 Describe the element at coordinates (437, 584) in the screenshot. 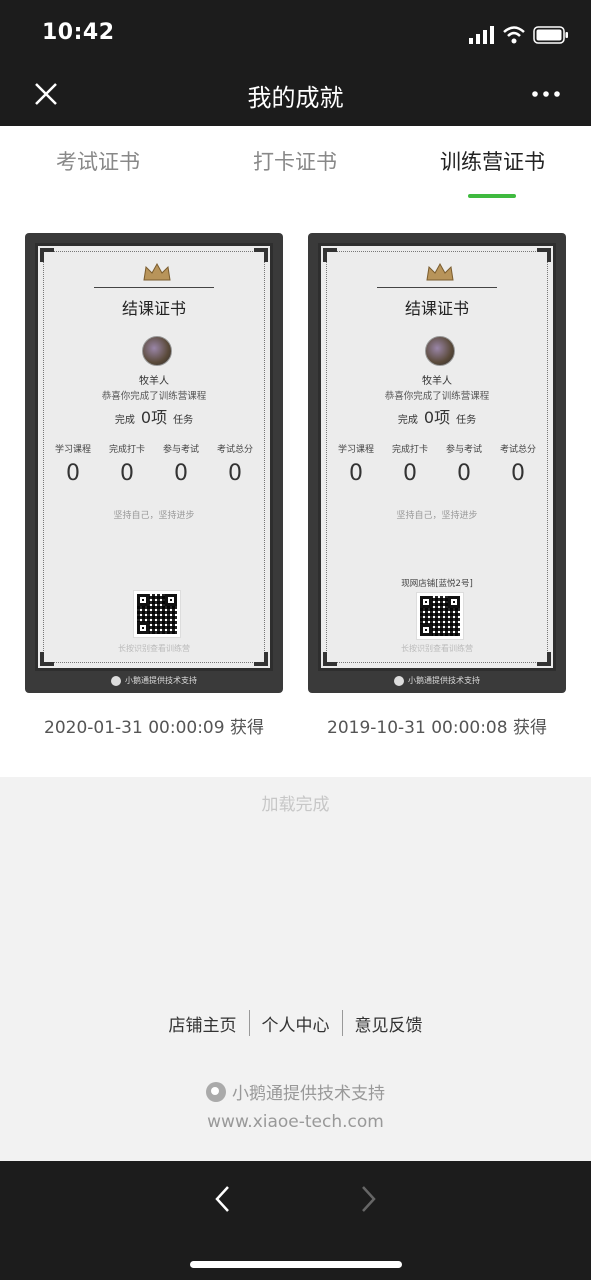

I see `shop-name: 现网店铺[蓝悦2号]` at that location.